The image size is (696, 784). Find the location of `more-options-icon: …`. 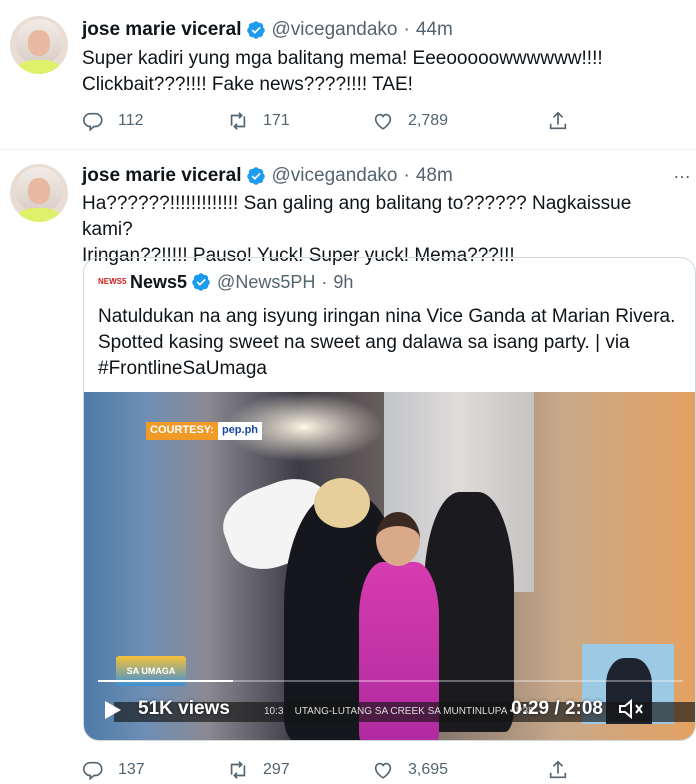

more-options-icon: … is located at coordinates (682, 172).